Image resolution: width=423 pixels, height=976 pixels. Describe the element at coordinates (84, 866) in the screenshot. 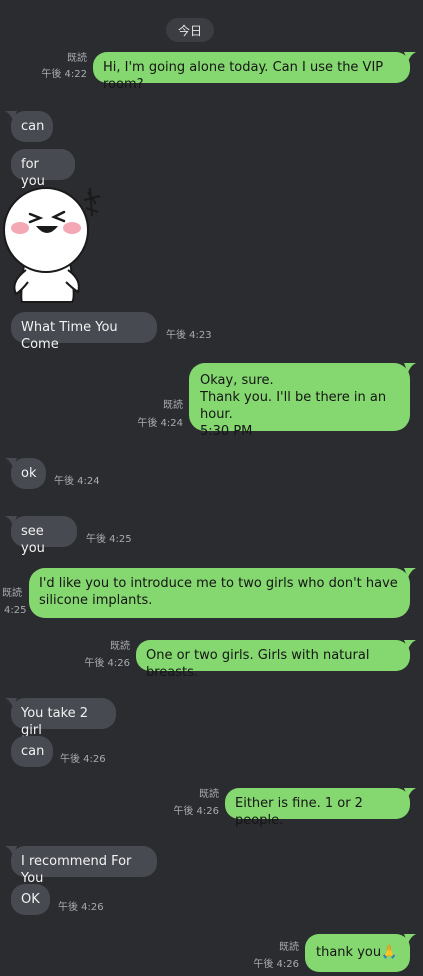

I see `message-bubble-incoming: I recommend For You` at that location.